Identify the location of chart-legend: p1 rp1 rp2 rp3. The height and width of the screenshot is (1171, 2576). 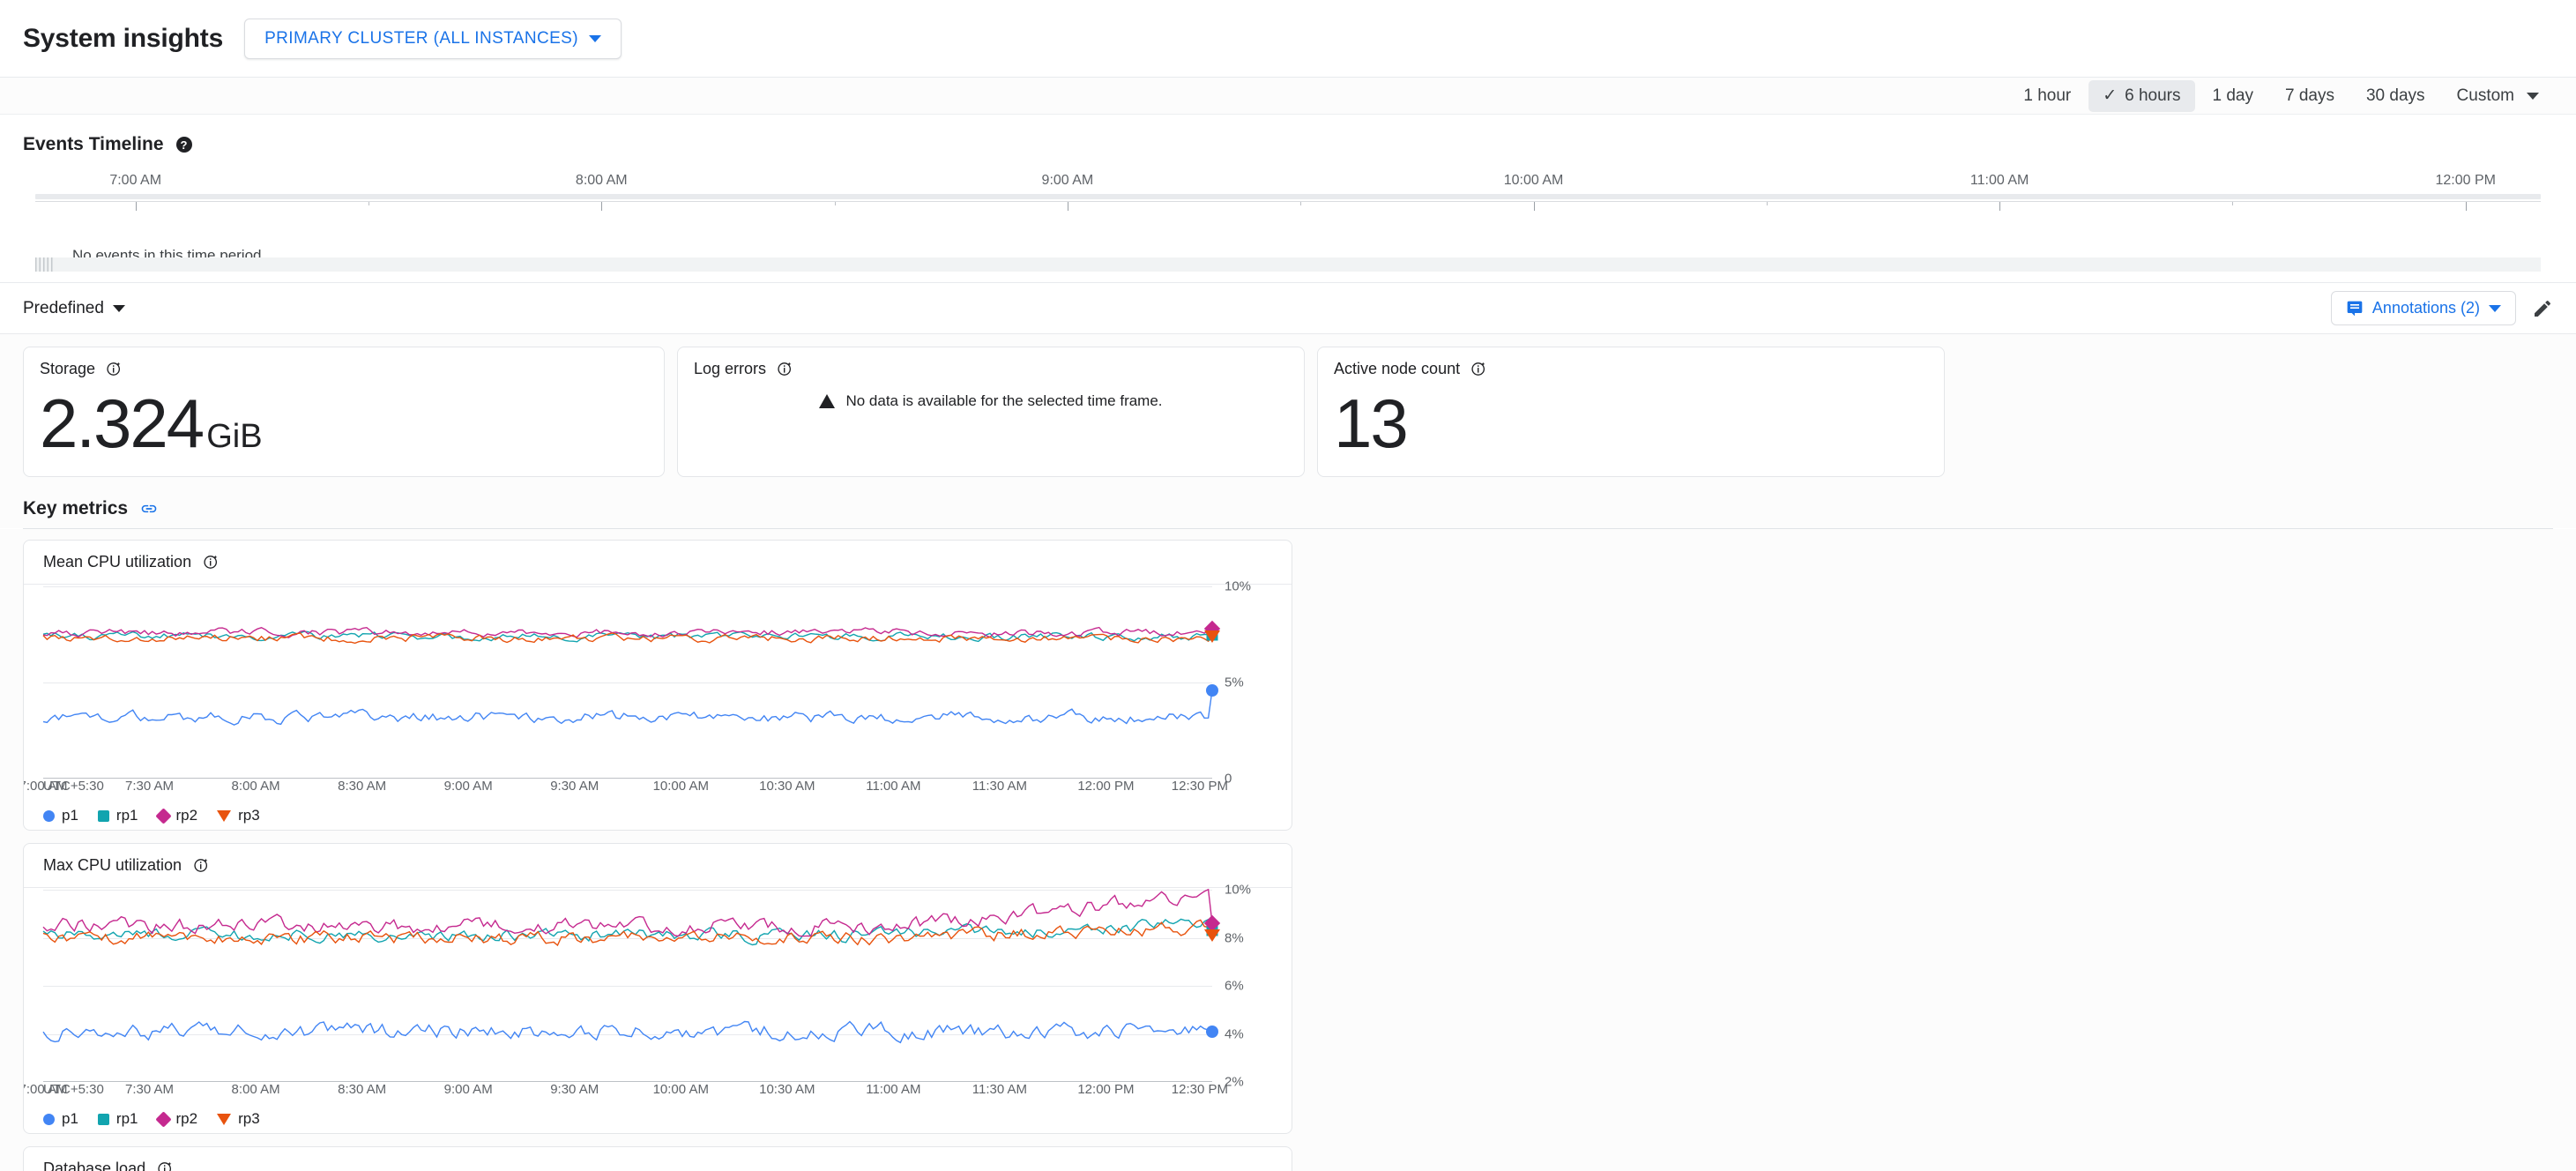
(658, 811).